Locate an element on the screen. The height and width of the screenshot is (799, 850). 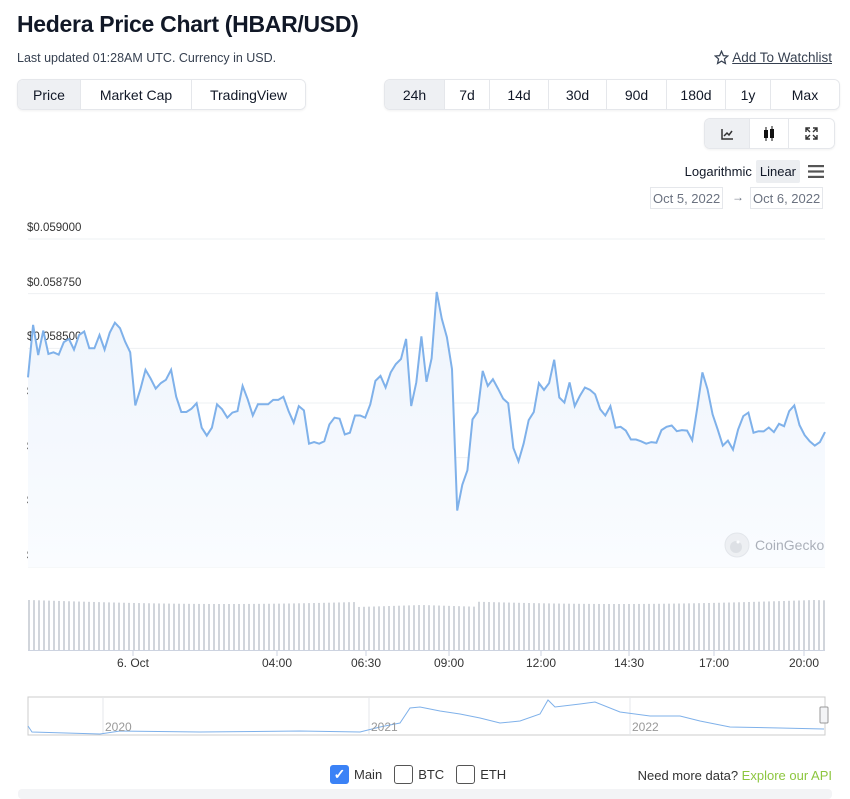
x-tick-label: 09:00 is located at coordinates (449, 663).